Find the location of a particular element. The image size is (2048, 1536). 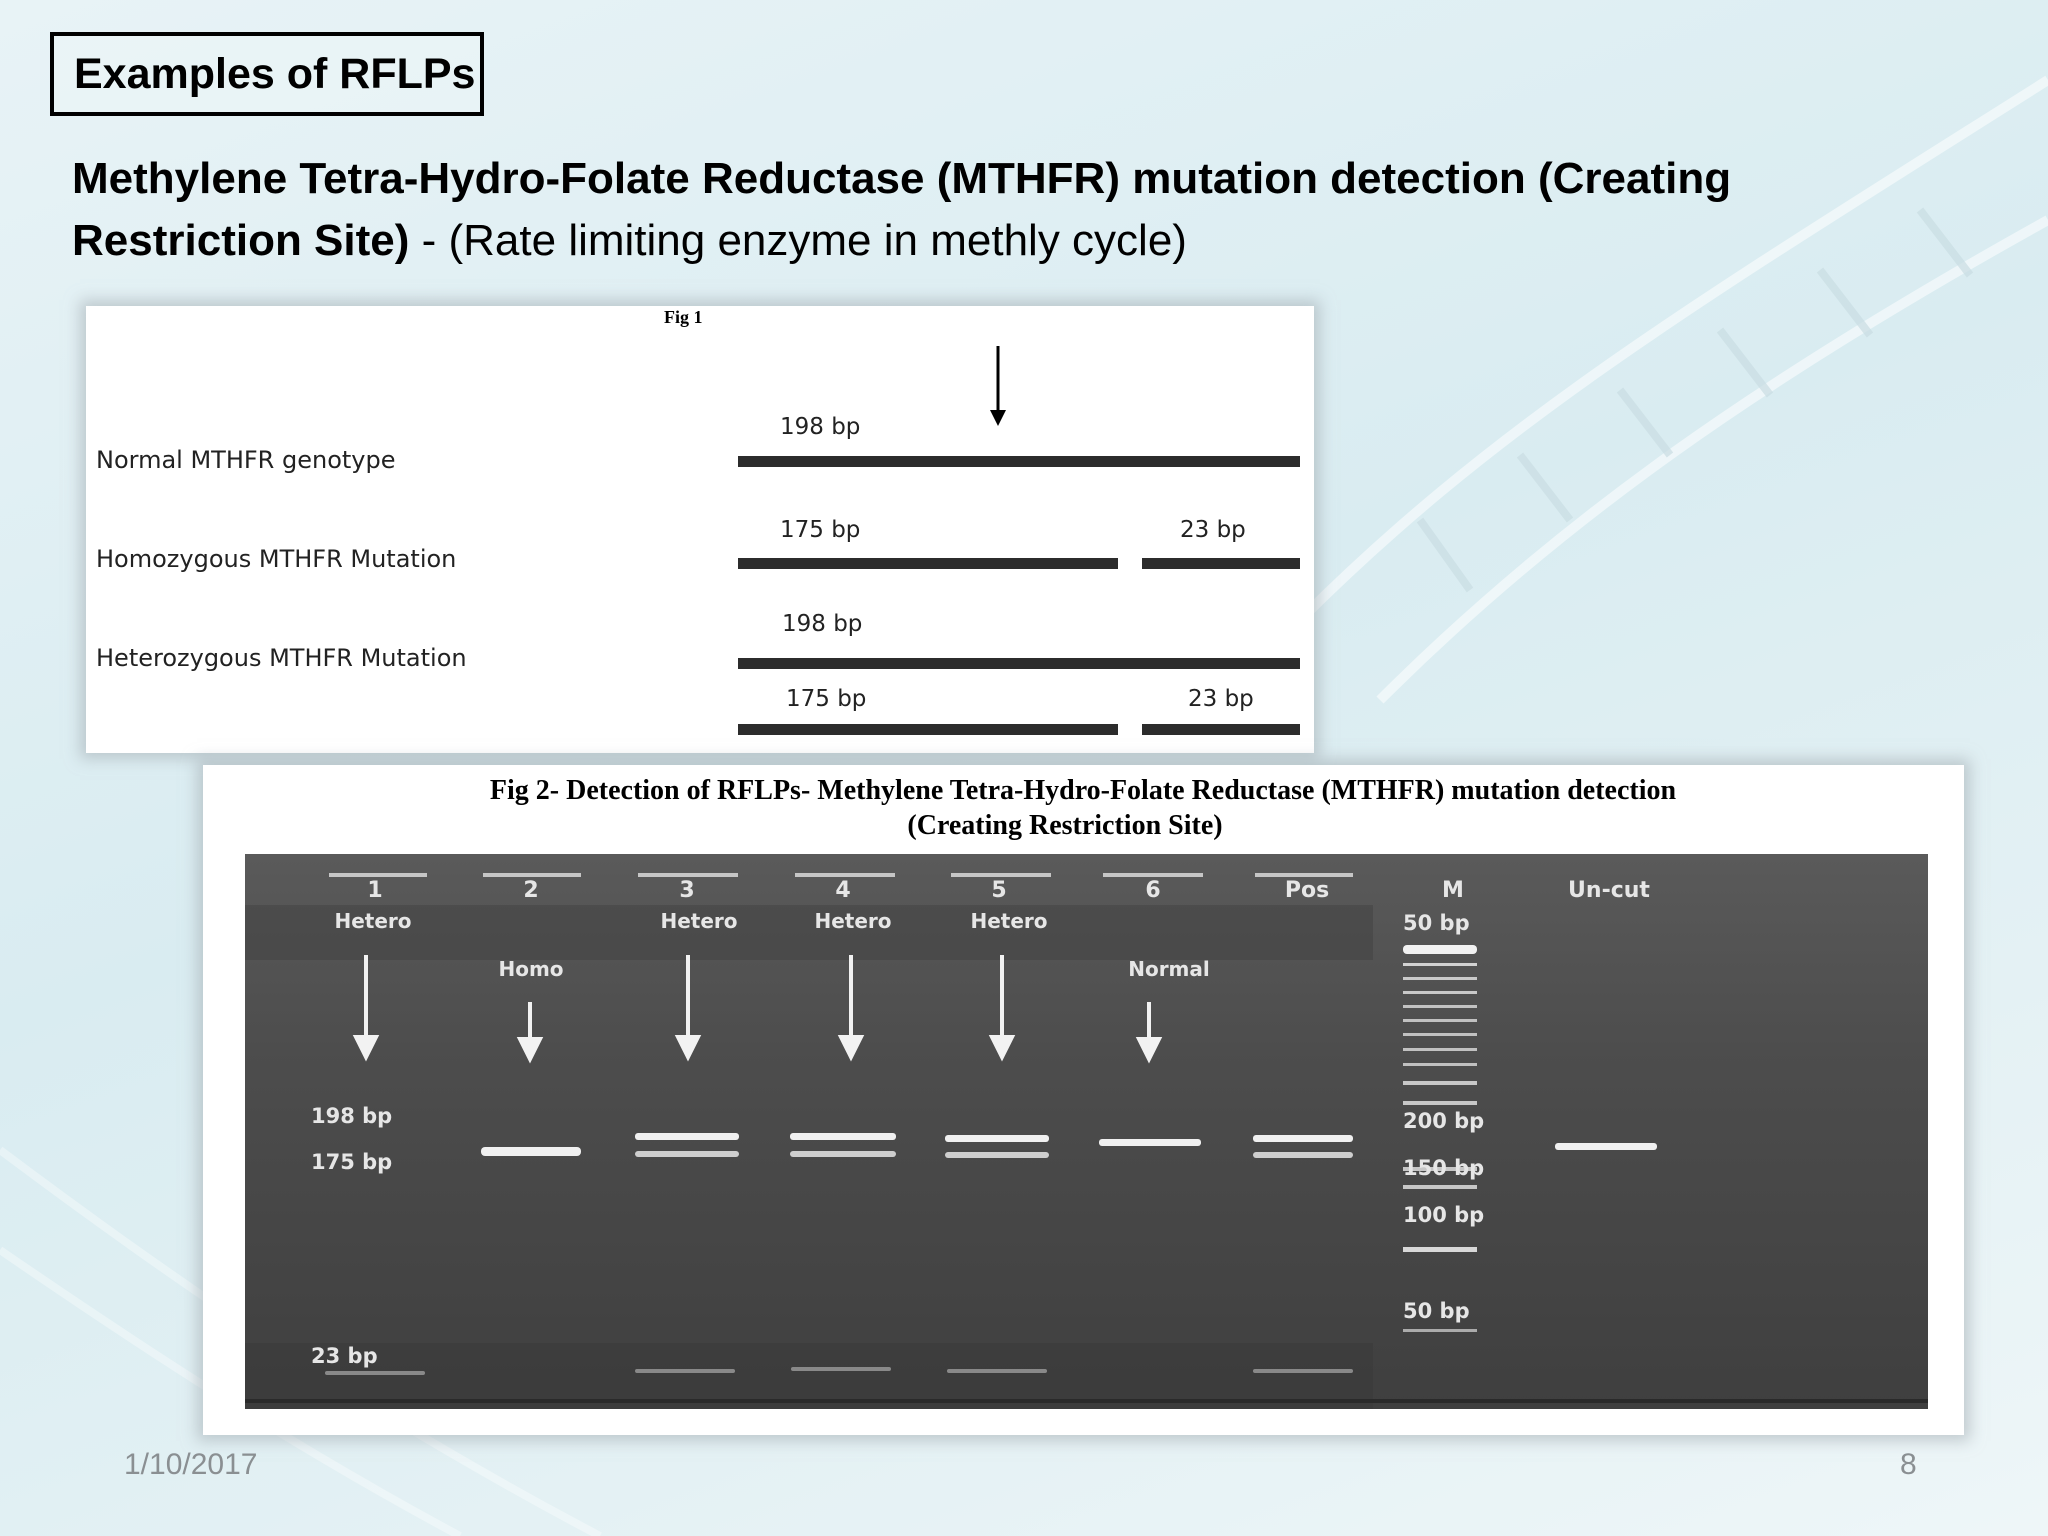

band-size-label: 175 bp is located at coordinates (351, 1162).